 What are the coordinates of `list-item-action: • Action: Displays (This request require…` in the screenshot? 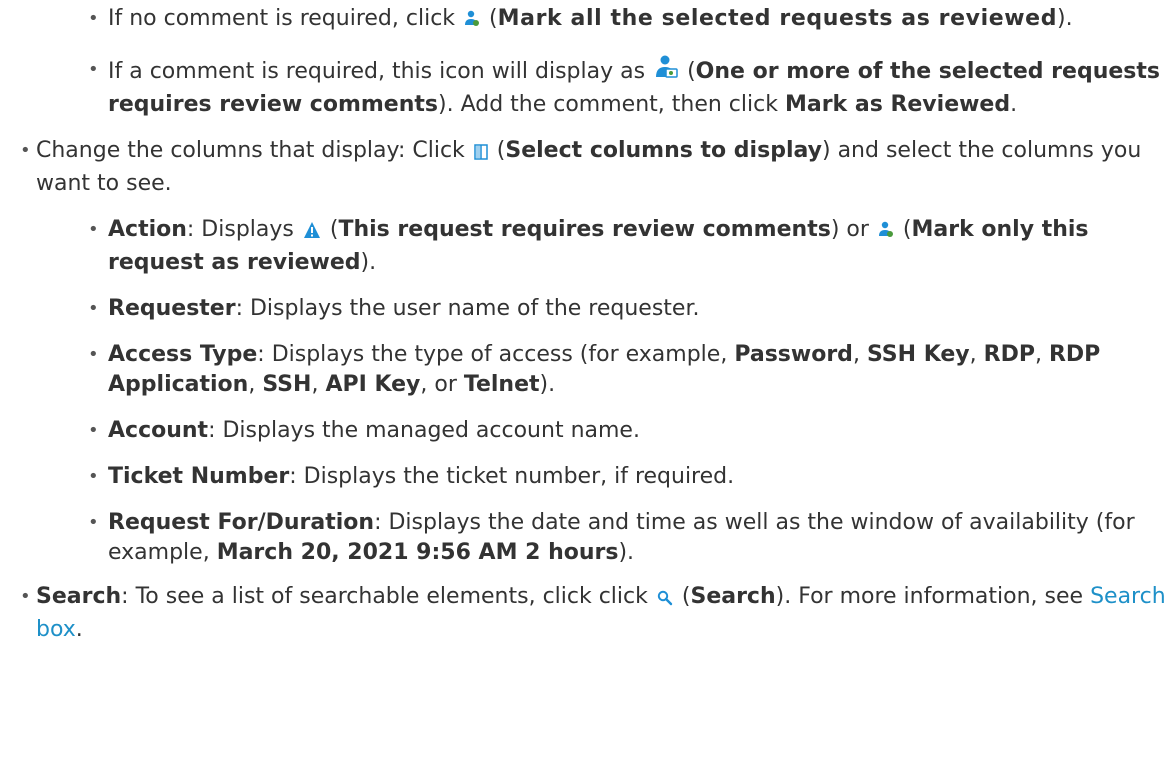 It's located at (588, 246).